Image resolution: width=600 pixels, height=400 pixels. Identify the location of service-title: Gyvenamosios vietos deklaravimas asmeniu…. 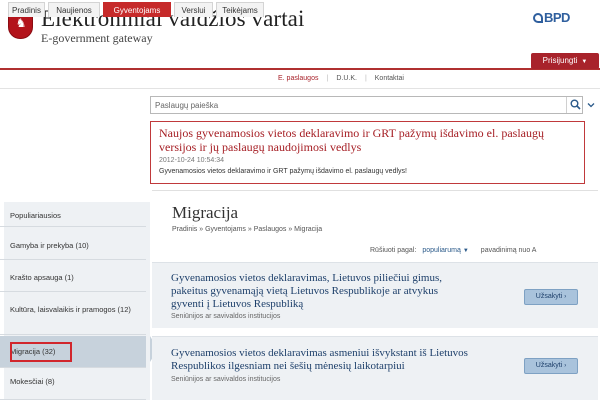
(321, 360).